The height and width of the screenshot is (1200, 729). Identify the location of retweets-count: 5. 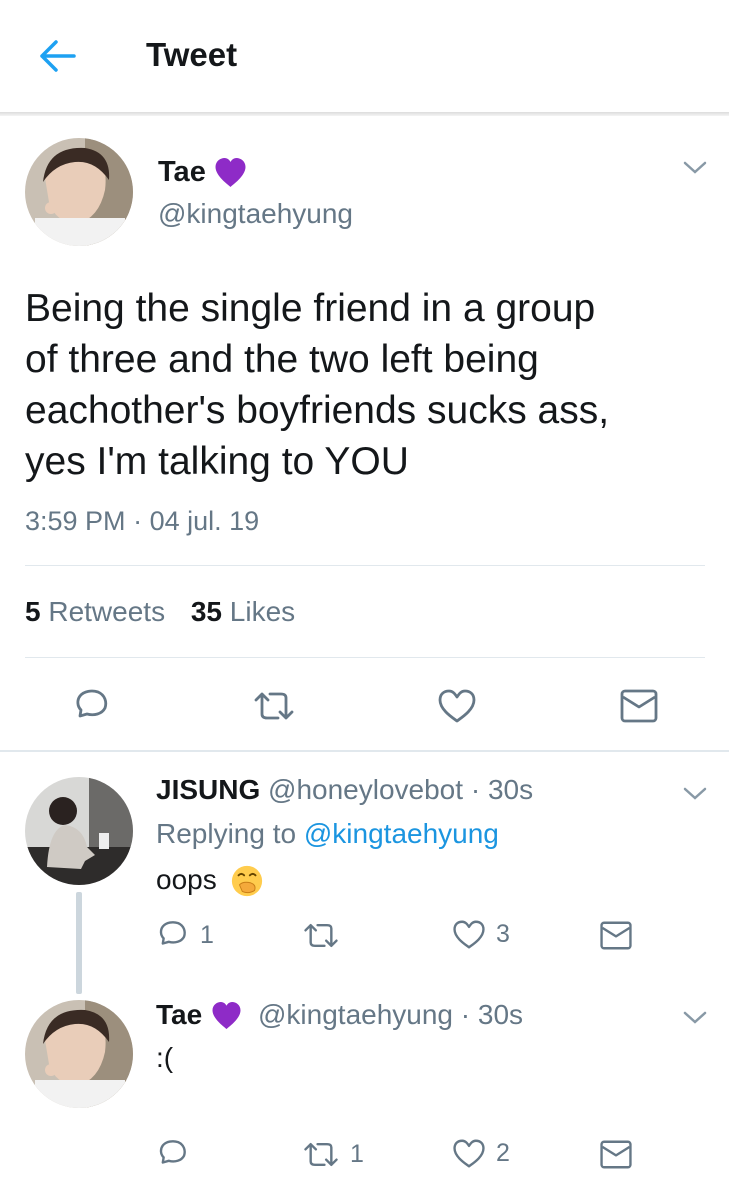
(33, 611).